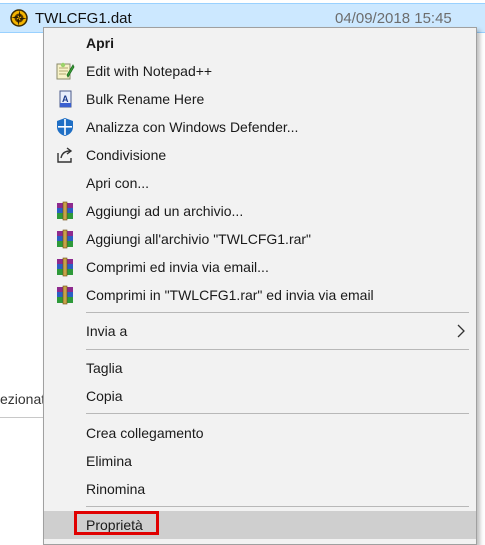  I want to click on menu-item-label: Rinomina, so click(116, 489).